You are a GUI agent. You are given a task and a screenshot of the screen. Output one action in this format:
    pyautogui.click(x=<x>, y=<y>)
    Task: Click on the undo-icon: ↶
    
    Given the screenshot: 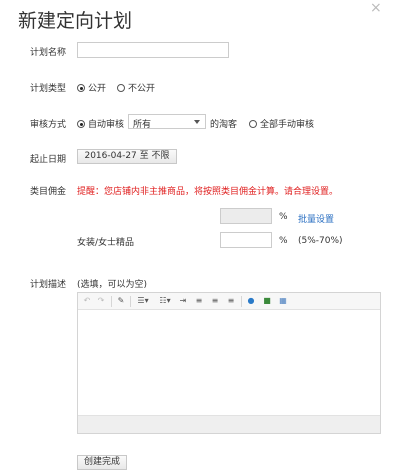 What is the action you would take?
    pyautogui.click(x=87, y=301)
    